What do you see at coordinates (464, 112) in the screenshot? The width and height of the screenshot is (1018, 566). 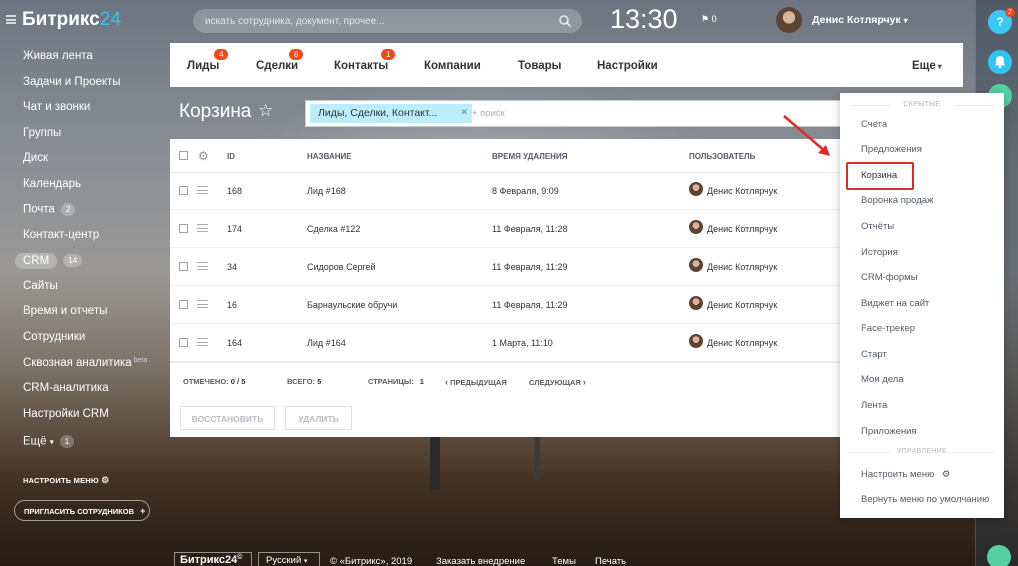 I see `close-icon: ✕` at bounding box center [464, 112].